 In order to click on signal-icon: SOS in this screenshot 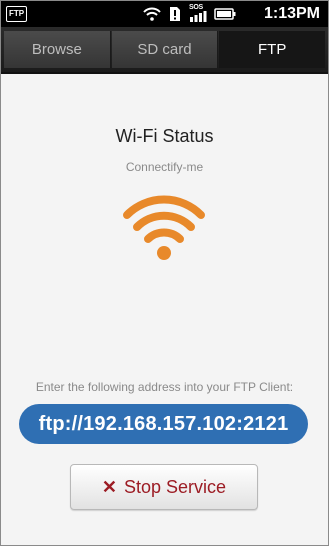, I will do `click(198, 13)`.